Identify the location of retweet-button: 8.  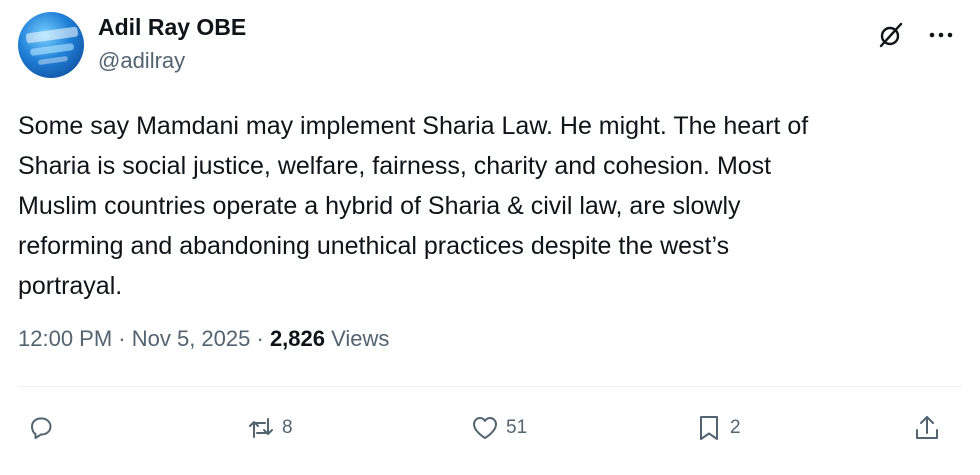
(269, 428).